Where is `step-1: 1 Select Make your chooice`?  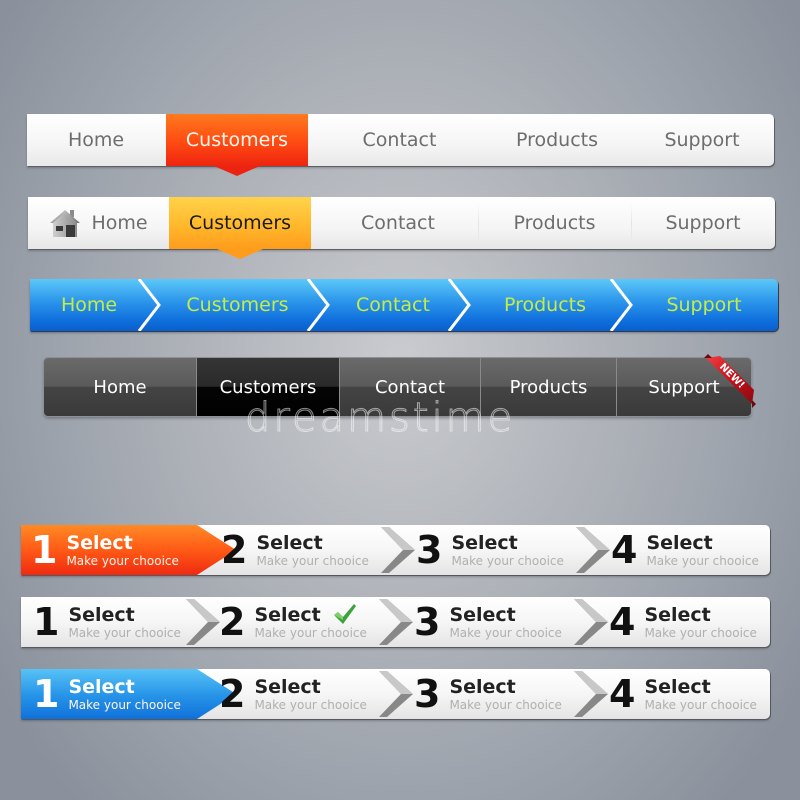
step-1: 1 Select Make your chooice is located at coordinates (107, 622).